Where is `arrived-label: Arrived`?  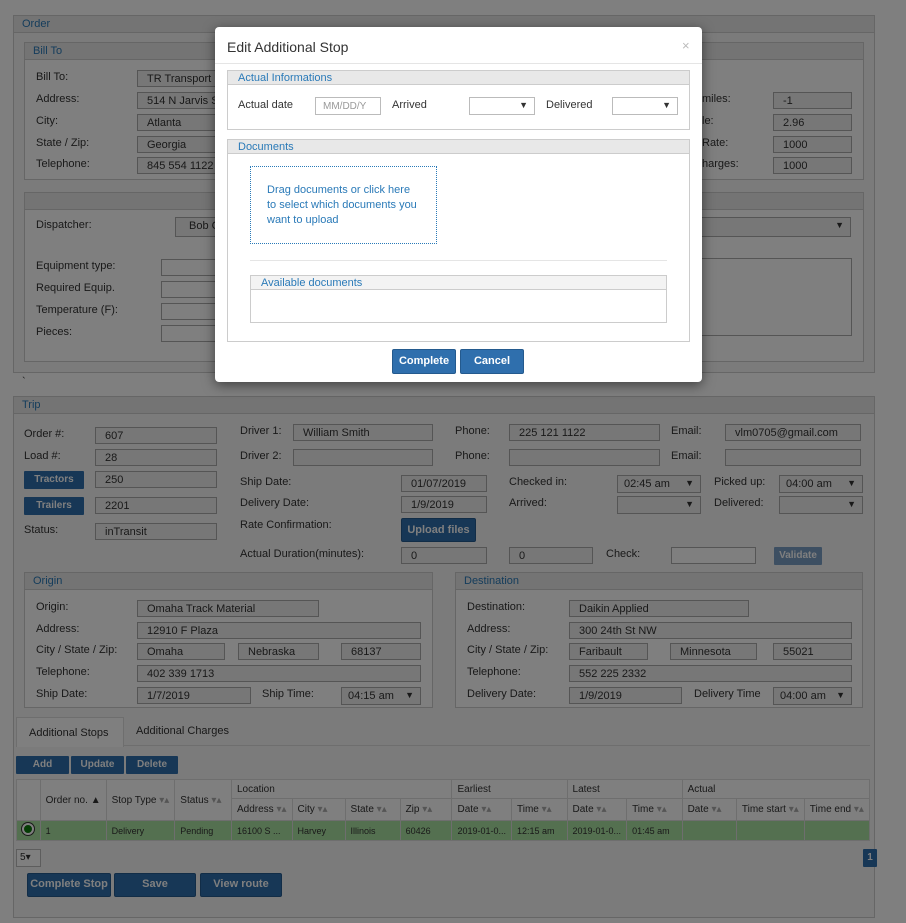 arrived-label: Arrived is located at coordinates (409, 105).